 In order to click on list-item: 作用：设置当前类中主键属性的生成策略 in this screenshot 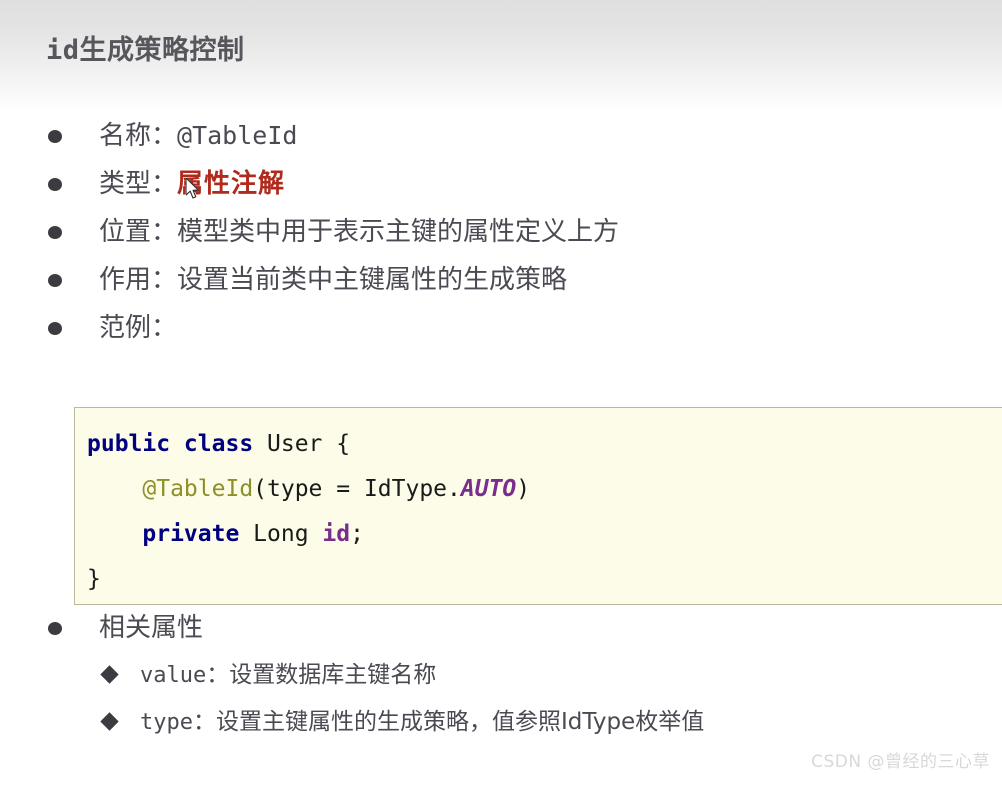, I will do `click(501, 280)`.